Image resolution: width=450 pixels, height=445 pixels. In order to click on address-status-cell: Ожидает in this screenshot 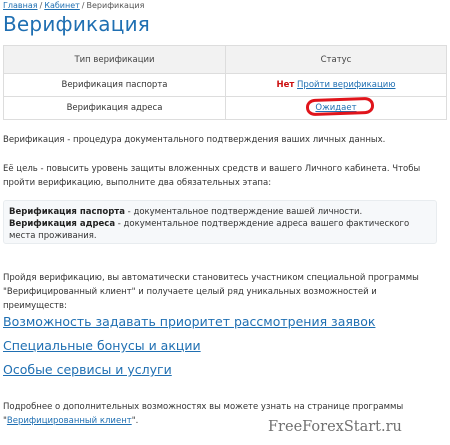, I will do `click(336, 108)`.